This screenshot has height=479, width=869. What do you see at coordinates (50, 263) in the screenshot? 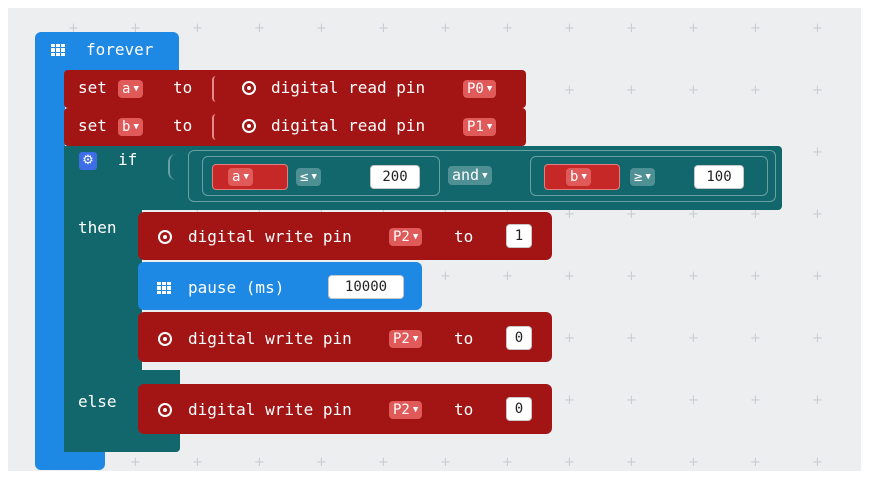
I see `forever-block-arm` at bounding box center [50, 263].